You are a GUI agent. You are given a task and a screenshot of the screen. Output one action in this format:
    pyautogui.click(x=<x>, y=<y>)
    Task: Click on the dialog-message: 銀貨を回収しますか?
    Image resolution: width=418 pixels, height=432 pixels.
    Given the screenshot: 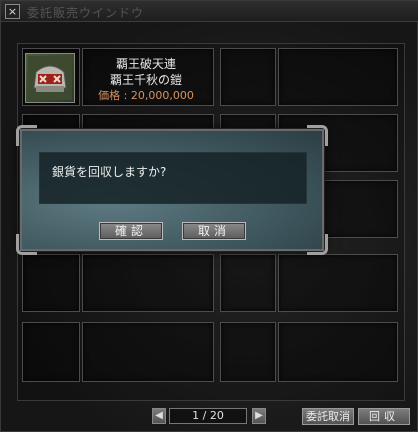 What is the action you would take?
    pyautogui.click(x=173, y=178)
    